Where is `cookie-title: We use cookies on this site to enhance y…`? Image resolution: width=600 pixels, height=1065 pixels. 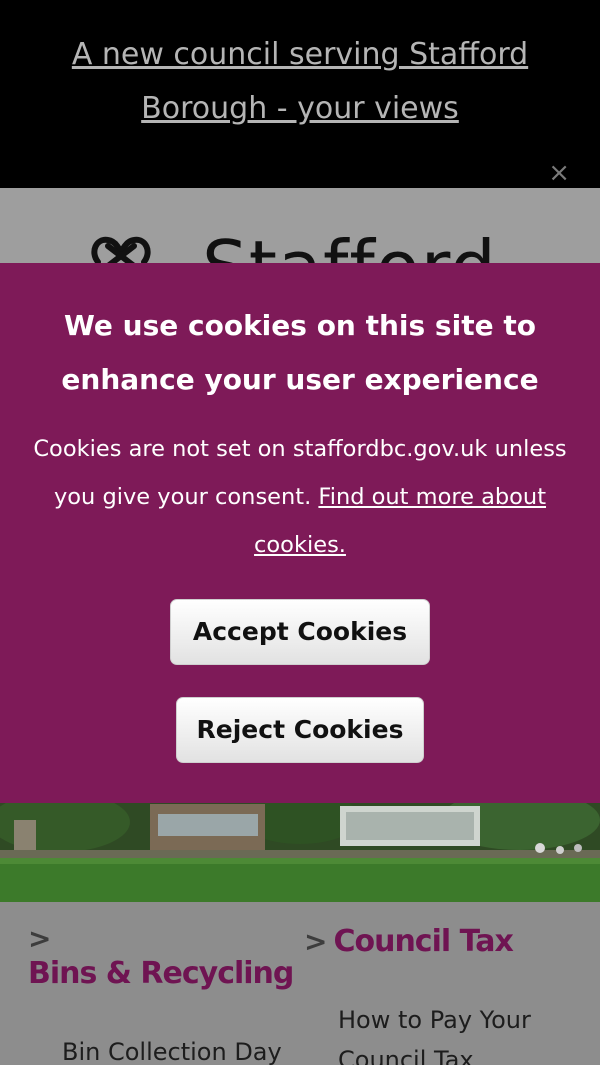
cookie-title: We use cookies on this site to enhance y… is located at coordinates (300, 352).